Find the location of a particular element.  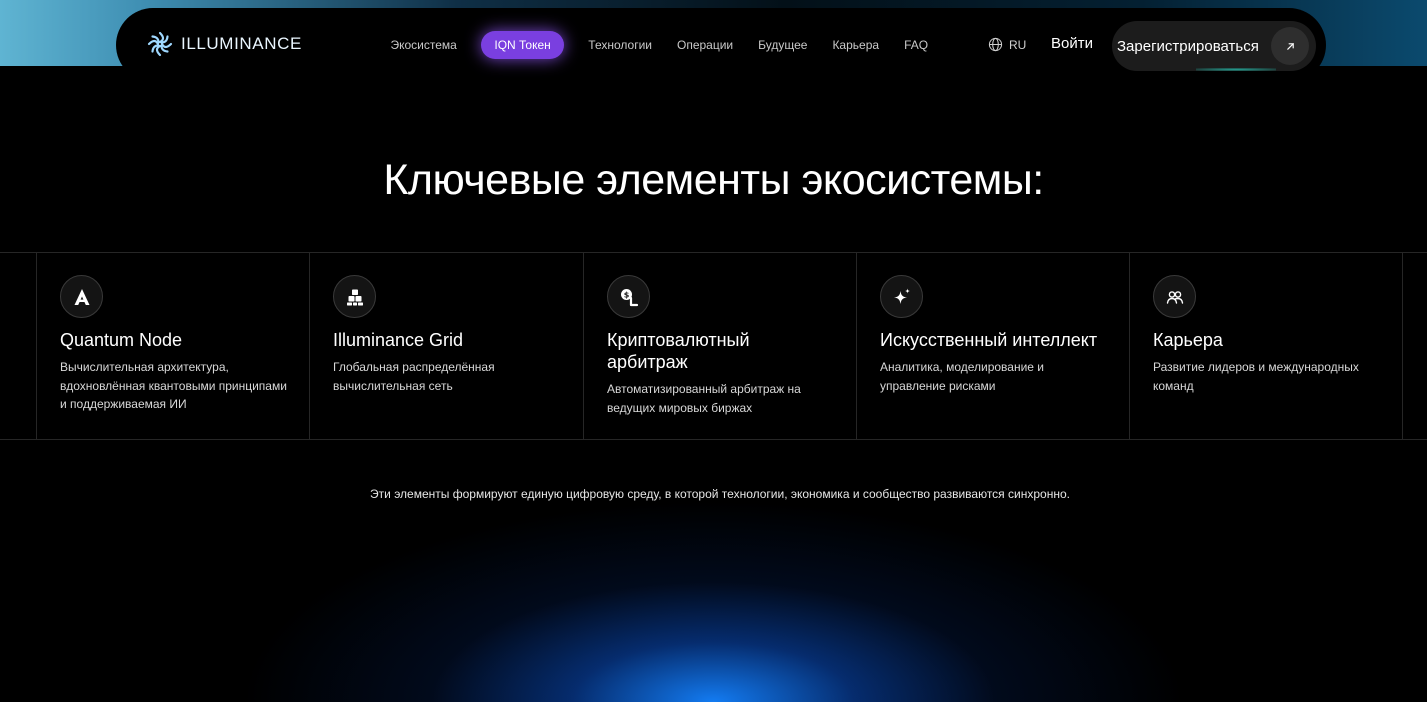

sparkle-icon is located at coordinates (901, 296).